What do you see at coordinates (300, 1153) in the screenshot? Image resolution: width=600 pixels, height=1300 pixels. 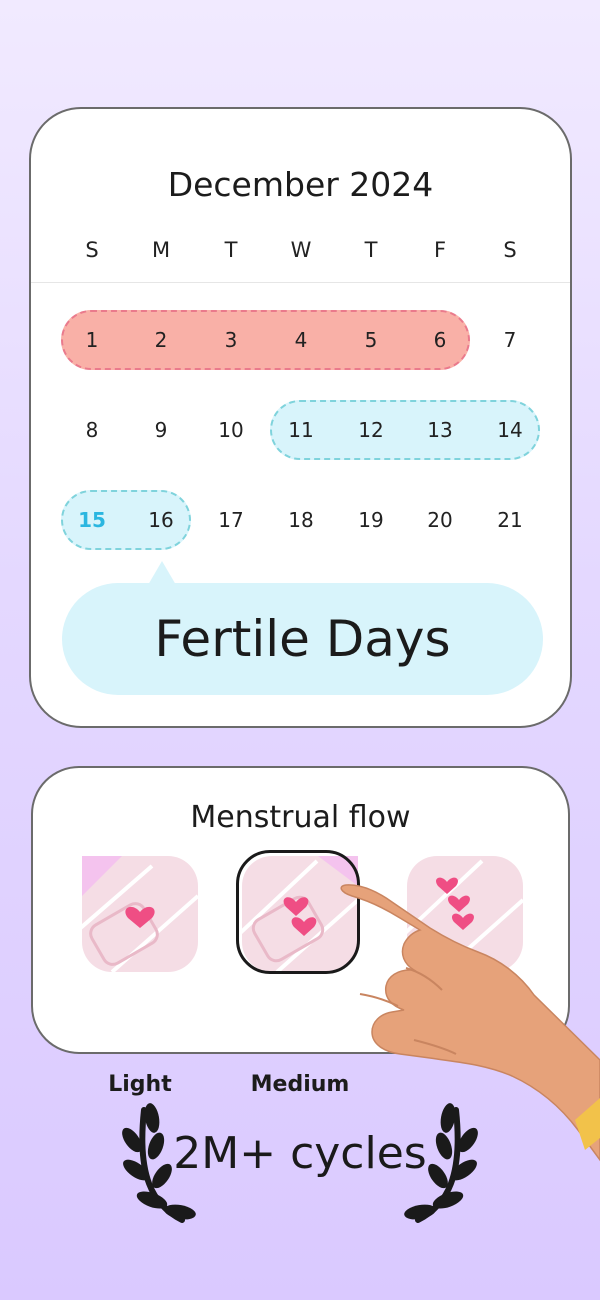 I see `cycles-count-badge: 2M+ cycles` at bounding box center [300, 1153].